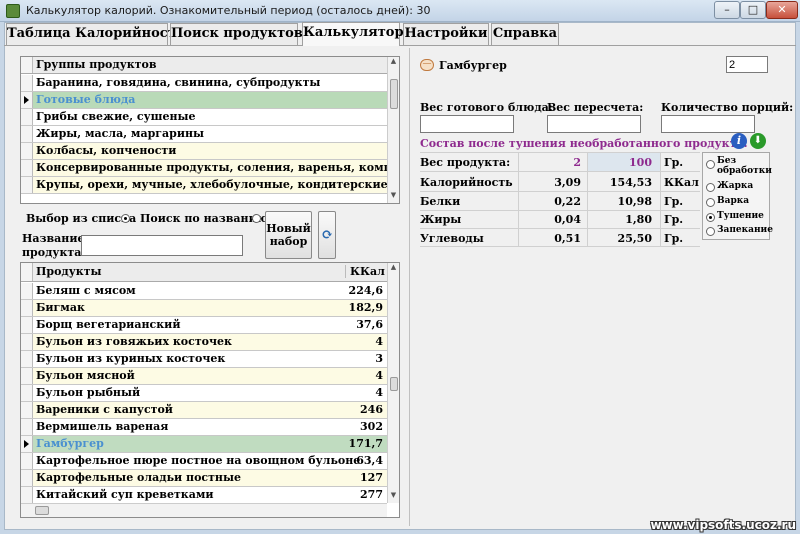 The image size is (800, 534). What do you see at coordinates (708, 124) in the screenshot?
I see `portions-input` at bounding box center [708, 124].